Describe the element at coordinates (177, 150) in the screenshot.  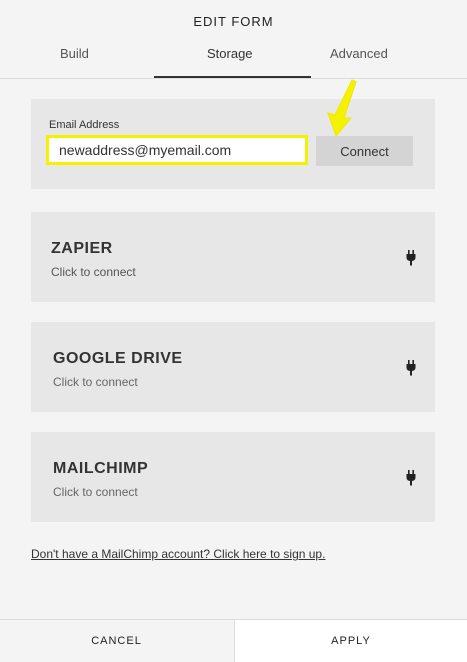
I see `email-address-input` at that location.